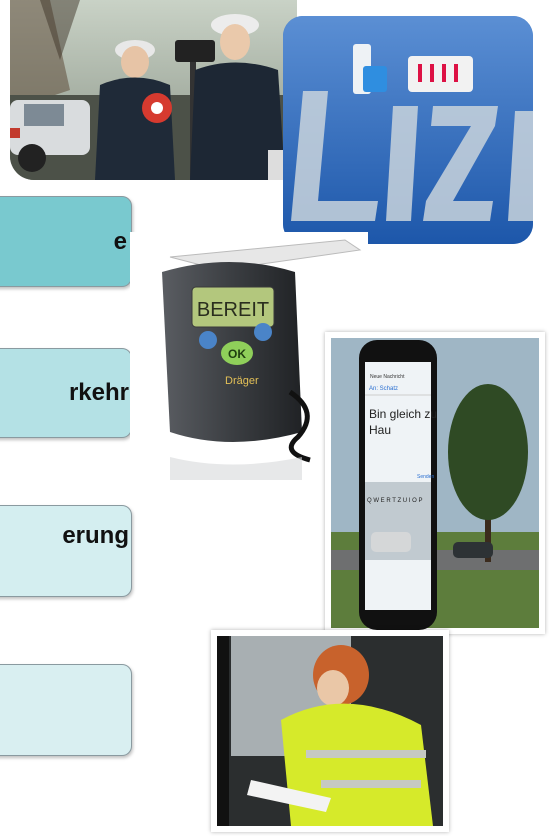 The height and width of the screenshot is (836, 549). What do you see at coordinates (98, 392) in the screenshot?
I see `topic-box-2-label: rkehr` at bounding box center [98, 392].